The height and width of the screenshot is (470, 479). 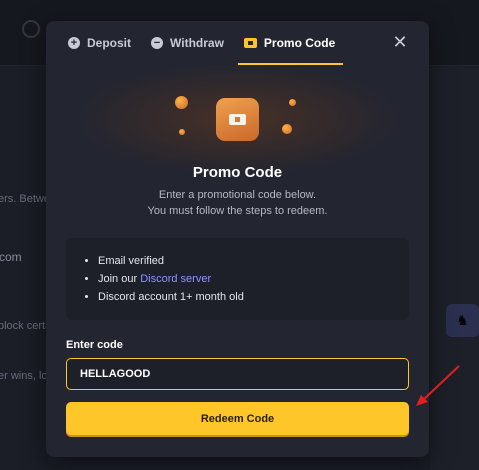 I want to click on minus-circle-icon: −, so click(x=157, y=43).